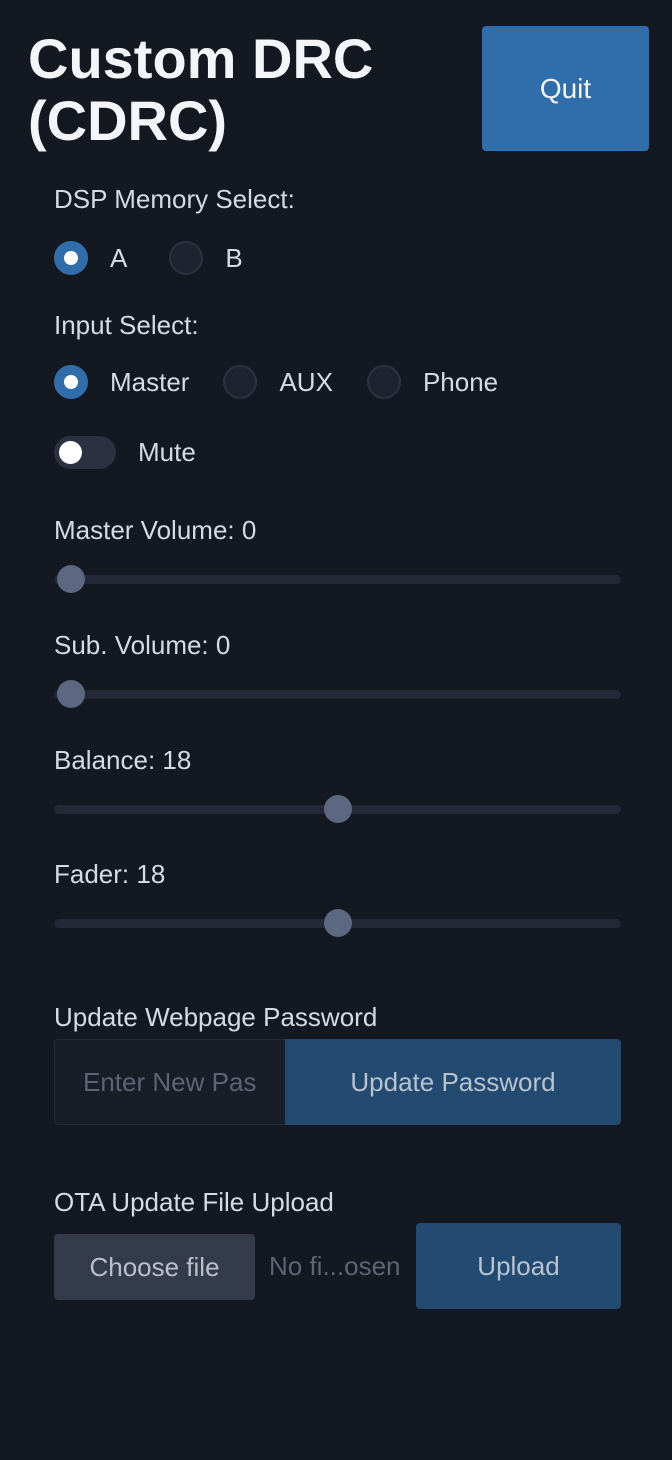  I want to click on master-volume-label: Master Volume: 0, so click(155, 530).